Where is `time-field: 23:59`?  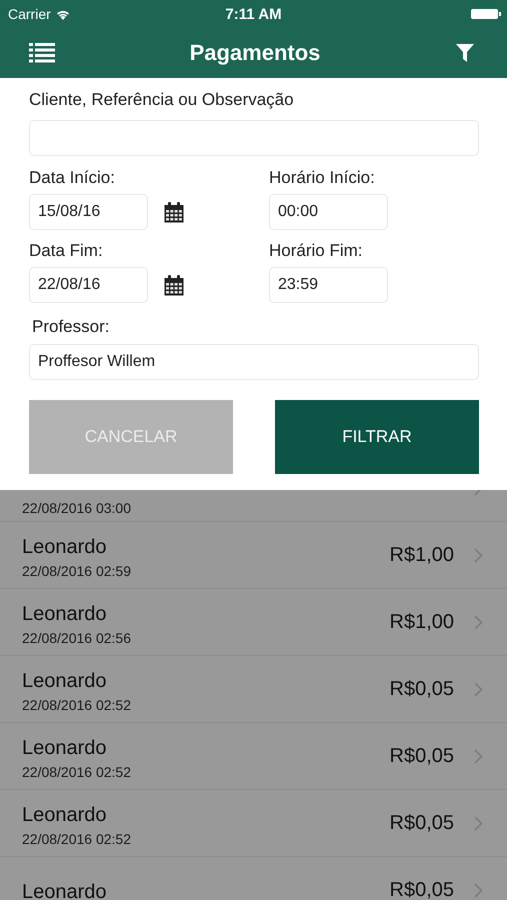 time-field: 23:59 is located at coordinates (328, 285).